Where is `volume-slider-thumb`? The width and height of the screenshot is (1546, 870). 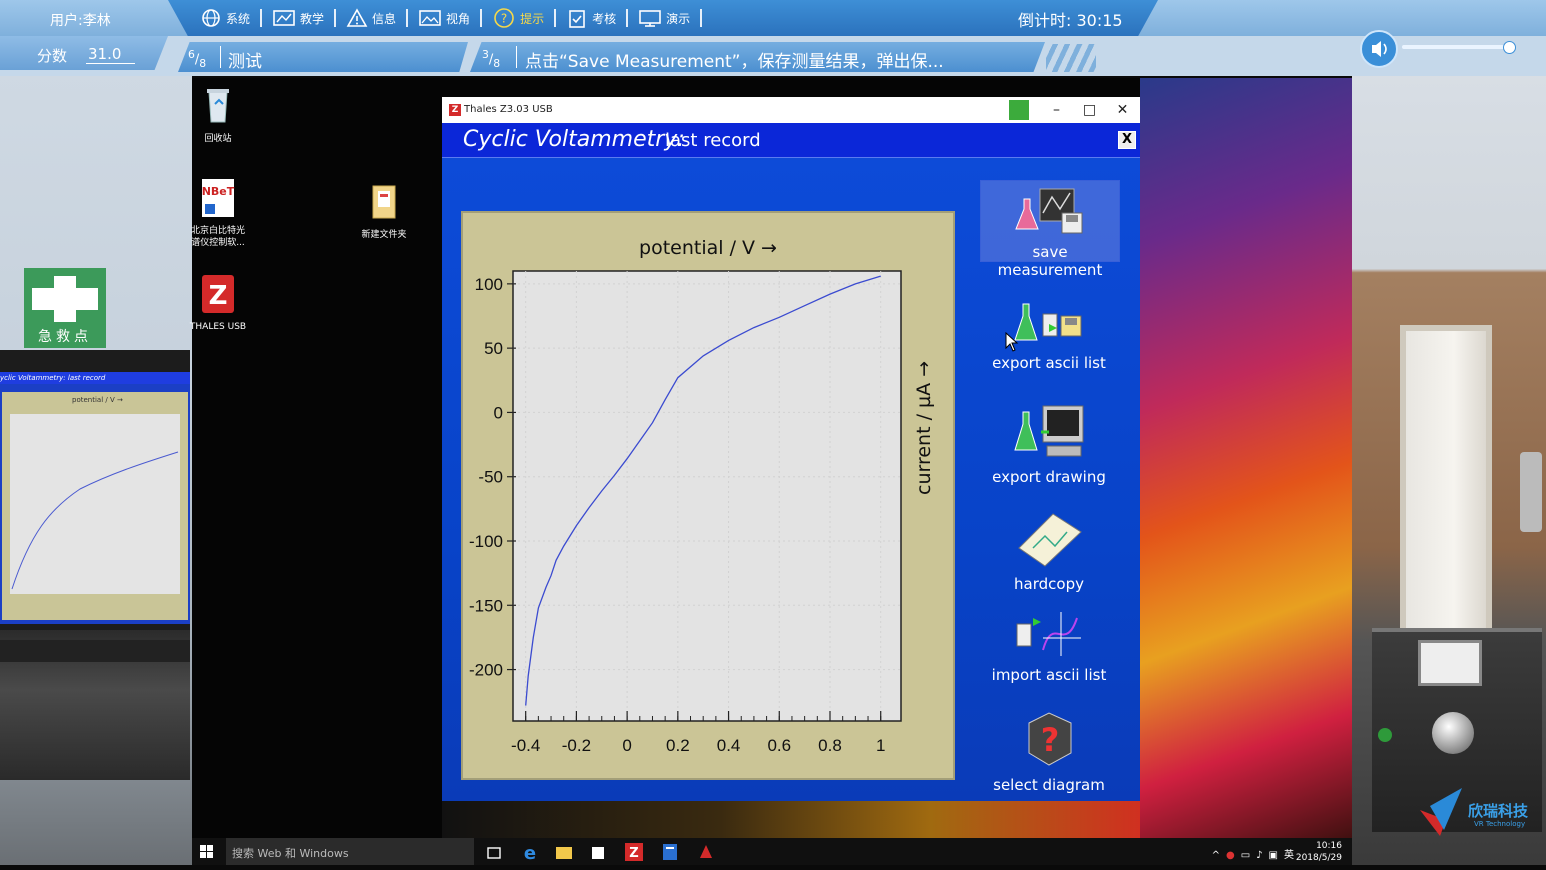
volume-slider-thumb is located at coordinates (1509, 47).